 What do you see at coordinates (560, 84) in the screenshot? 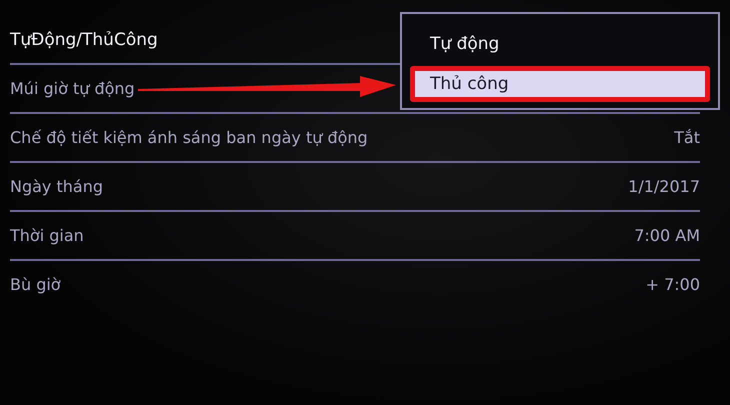
I see `dropdown-option: Thủ công` at bounding box center [560, 84].